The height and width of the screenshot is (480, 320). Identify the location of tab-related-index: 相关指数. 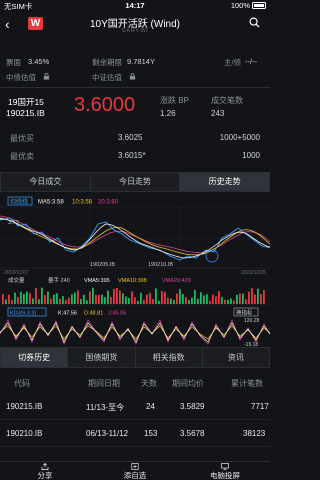
(168, 357).